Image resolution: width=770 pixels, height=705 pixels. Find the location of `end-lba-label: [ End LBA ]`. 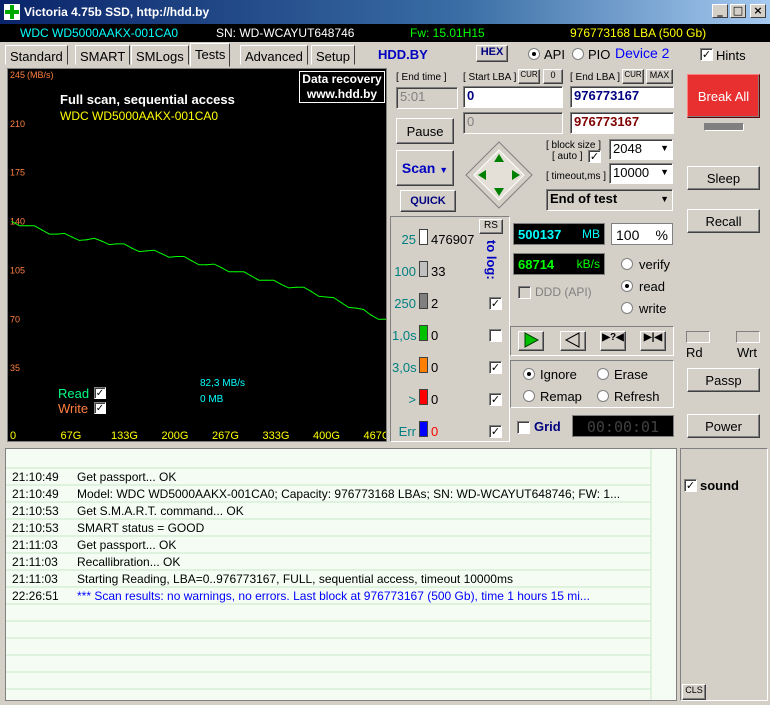

end-lba-label: [ End LBA ] is located at coordinates (595, 77).